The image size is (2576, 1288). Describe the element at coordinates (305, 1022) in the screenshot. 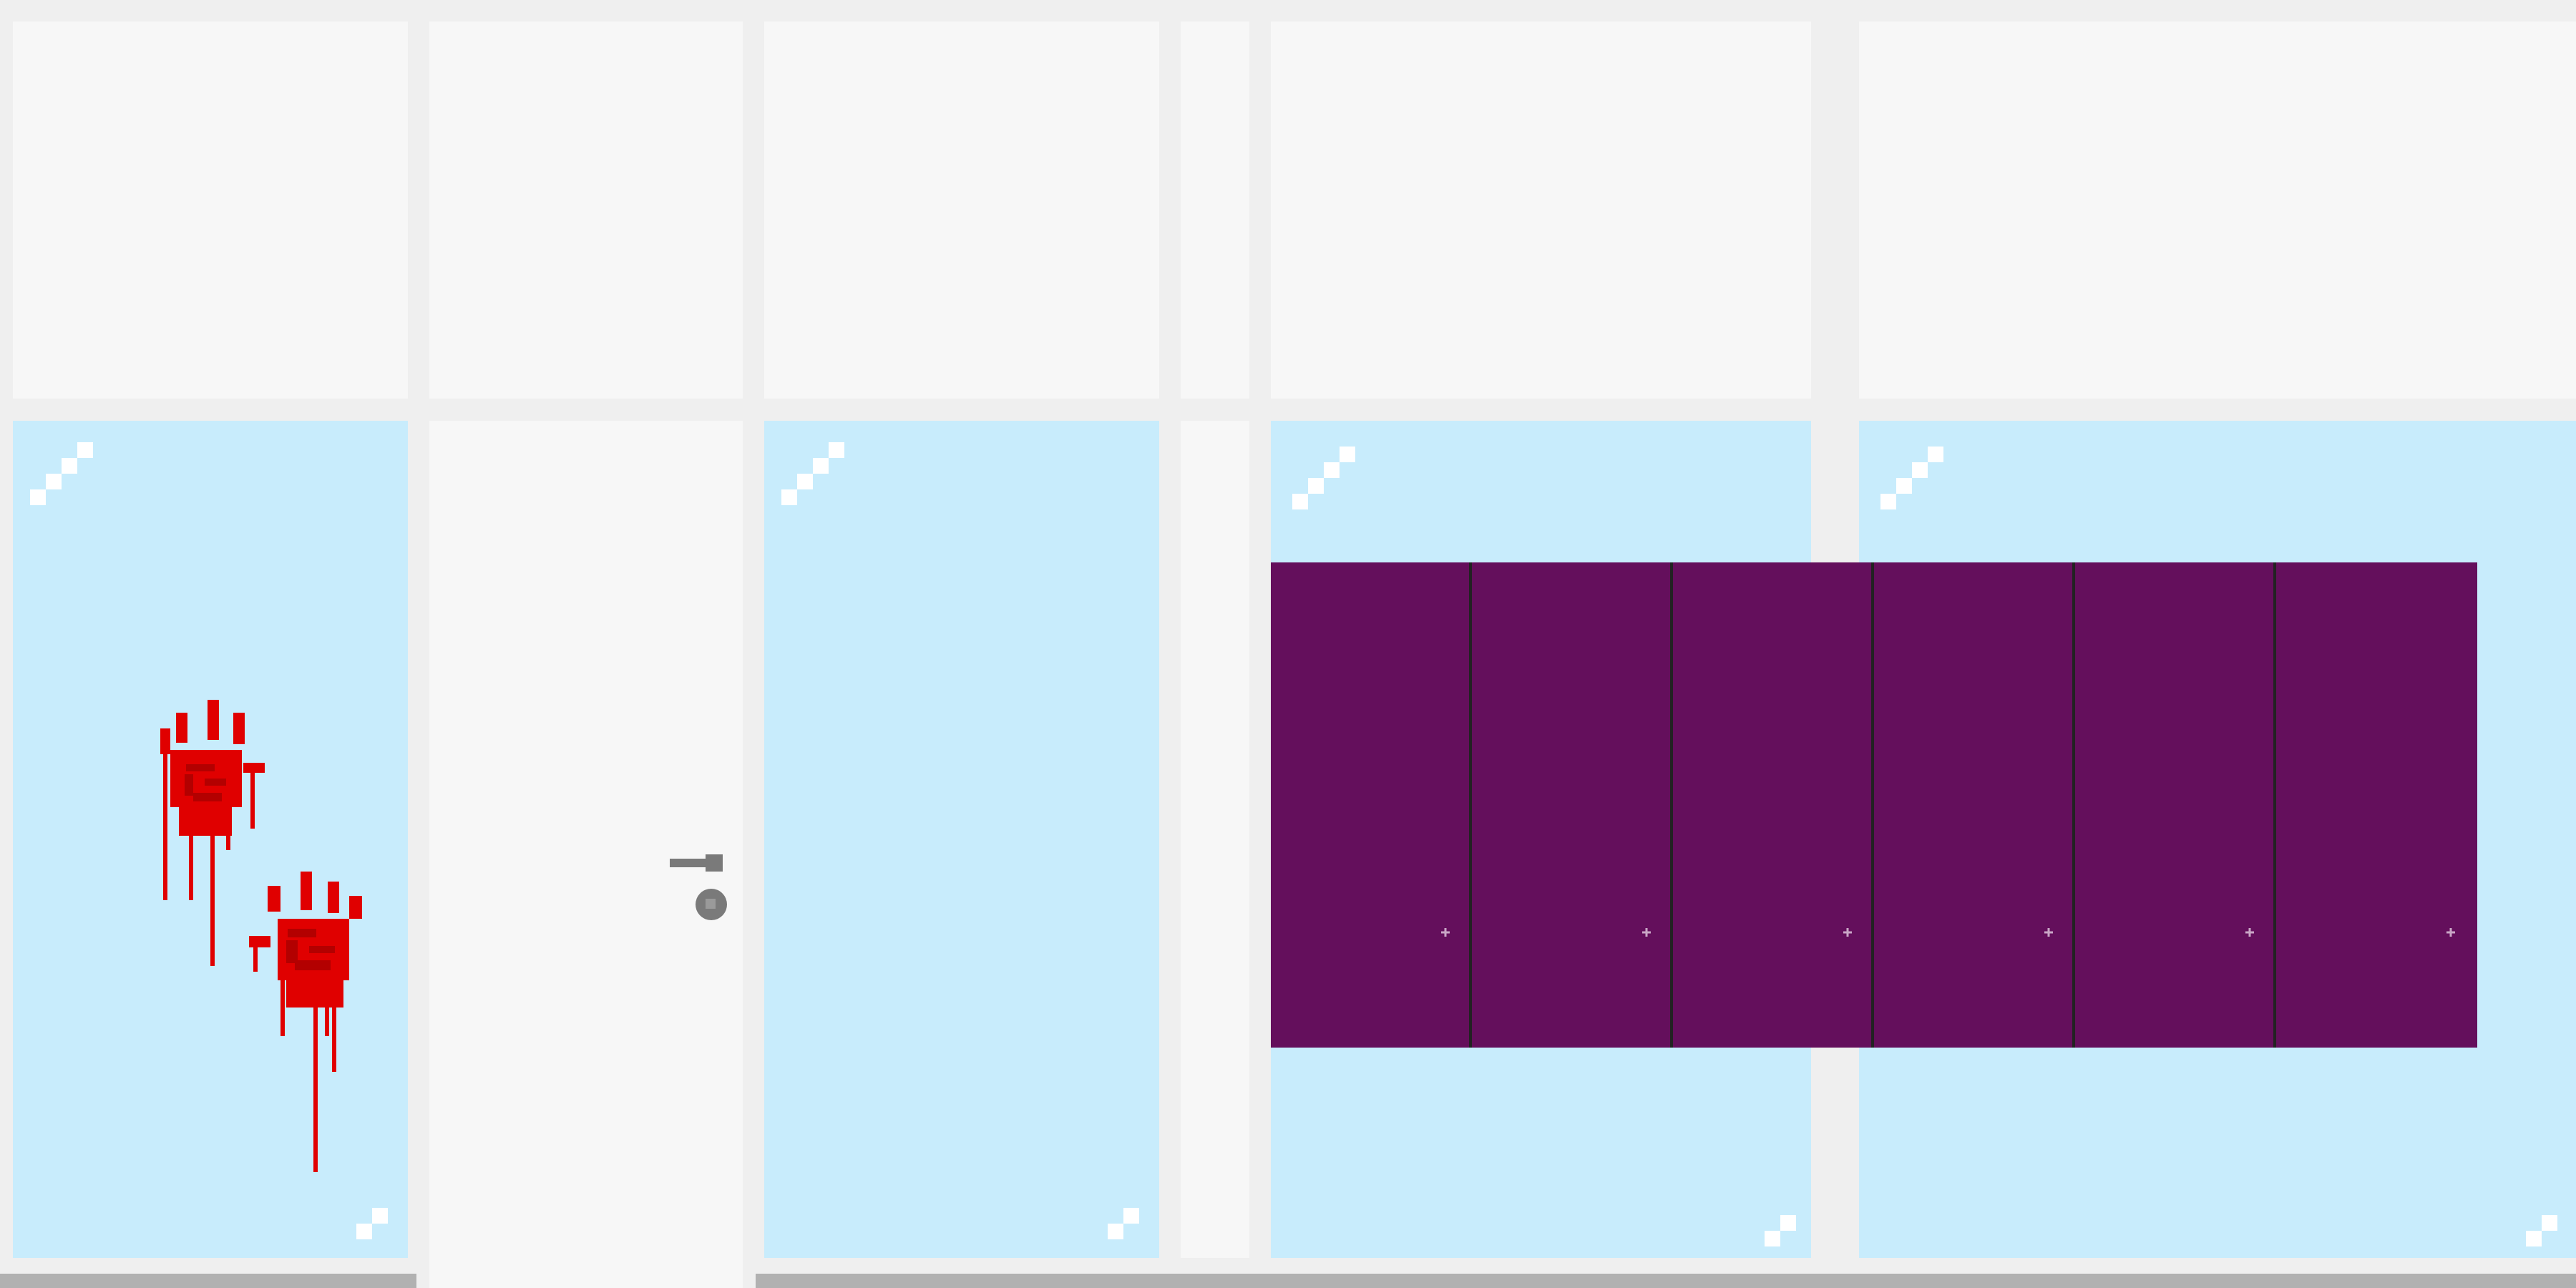

I see `bloody-handprint-icon` at that location.